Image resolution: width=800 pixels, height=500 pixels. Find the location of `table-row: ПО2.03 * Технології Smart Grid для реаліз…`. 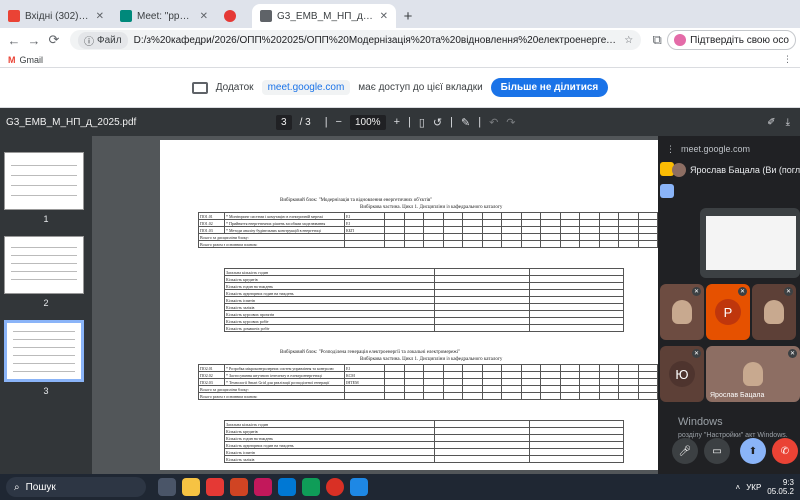

table-row: ПО2.03 * Технології Smart Grid для реаліз… is located at coordinates (428, 382).